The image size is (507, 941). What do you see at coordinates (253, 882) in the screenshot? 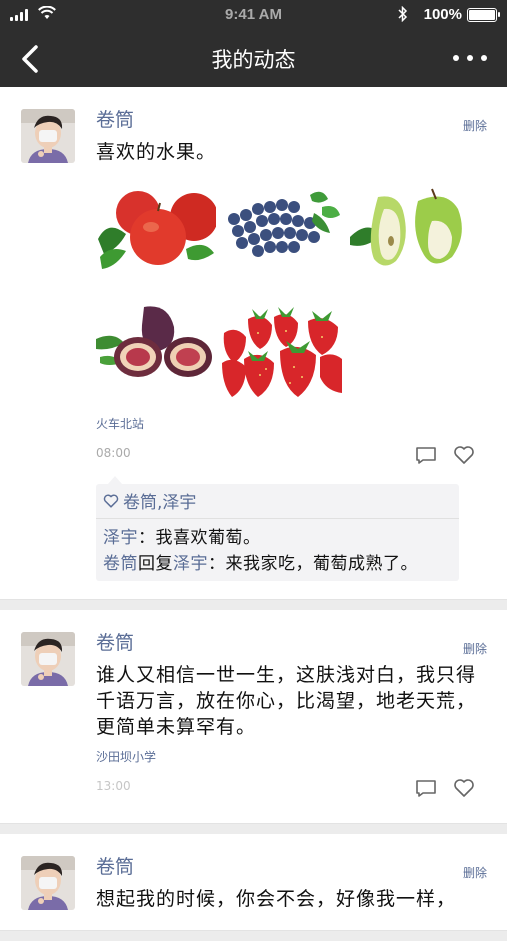
I see `post: 卷筒 删除 想起我的时候，你会不会，好像我一样，` at bounding box center [253, 882].